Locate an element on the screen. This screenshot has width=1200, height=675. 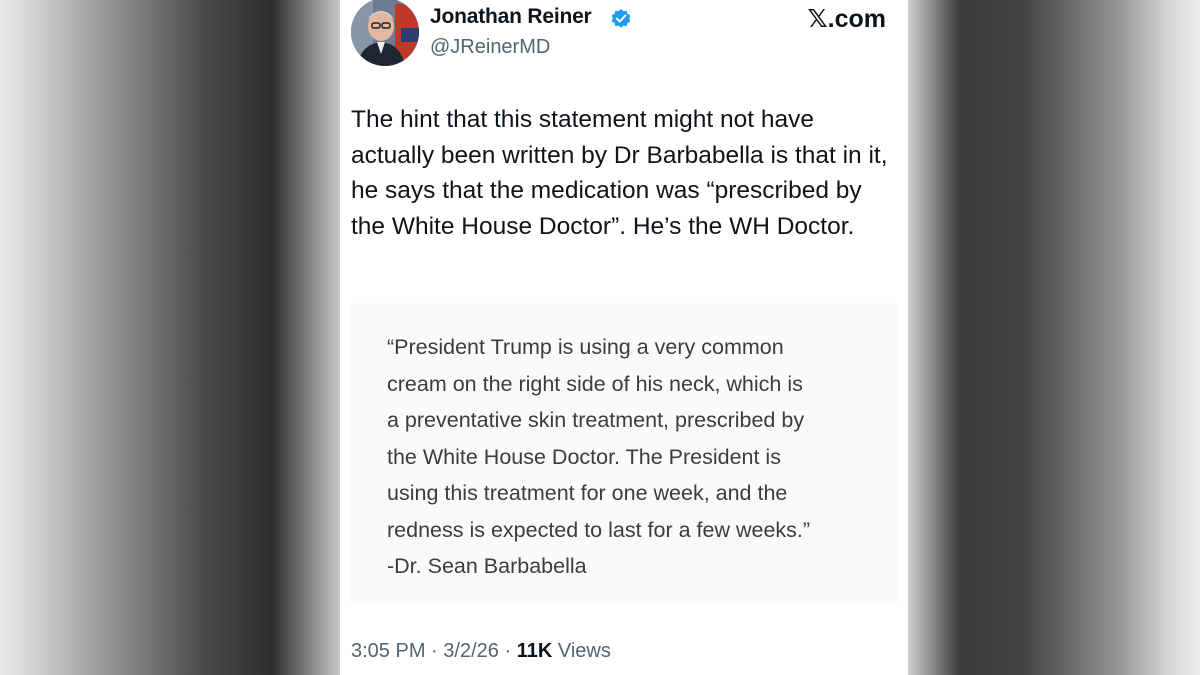
avatar-image is located at coordinates (385, 33).